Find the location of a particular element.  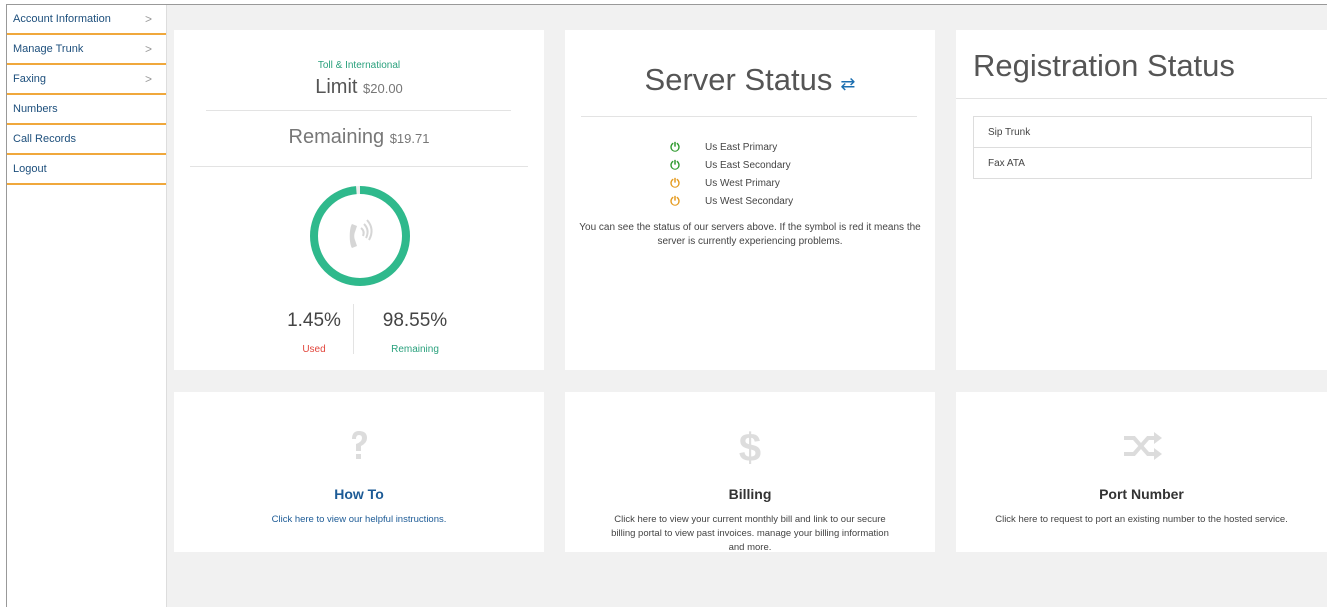

server-name: Us West Primary is located at coordinates (742, 183).